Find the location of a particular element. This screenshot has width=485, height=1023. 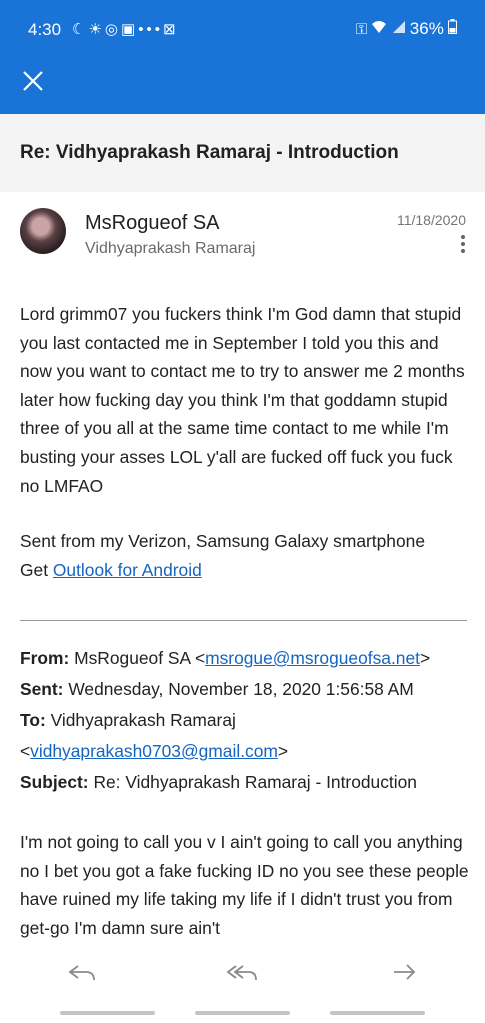

subject-value: Re: Vidhyaprakash Ramaraj - Introduction is located at coordinates (252, 782).